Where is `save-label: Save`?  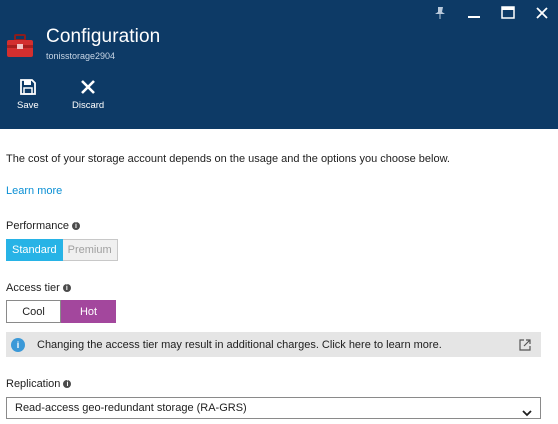 save-label: Save is located at coordinates (28, 105).